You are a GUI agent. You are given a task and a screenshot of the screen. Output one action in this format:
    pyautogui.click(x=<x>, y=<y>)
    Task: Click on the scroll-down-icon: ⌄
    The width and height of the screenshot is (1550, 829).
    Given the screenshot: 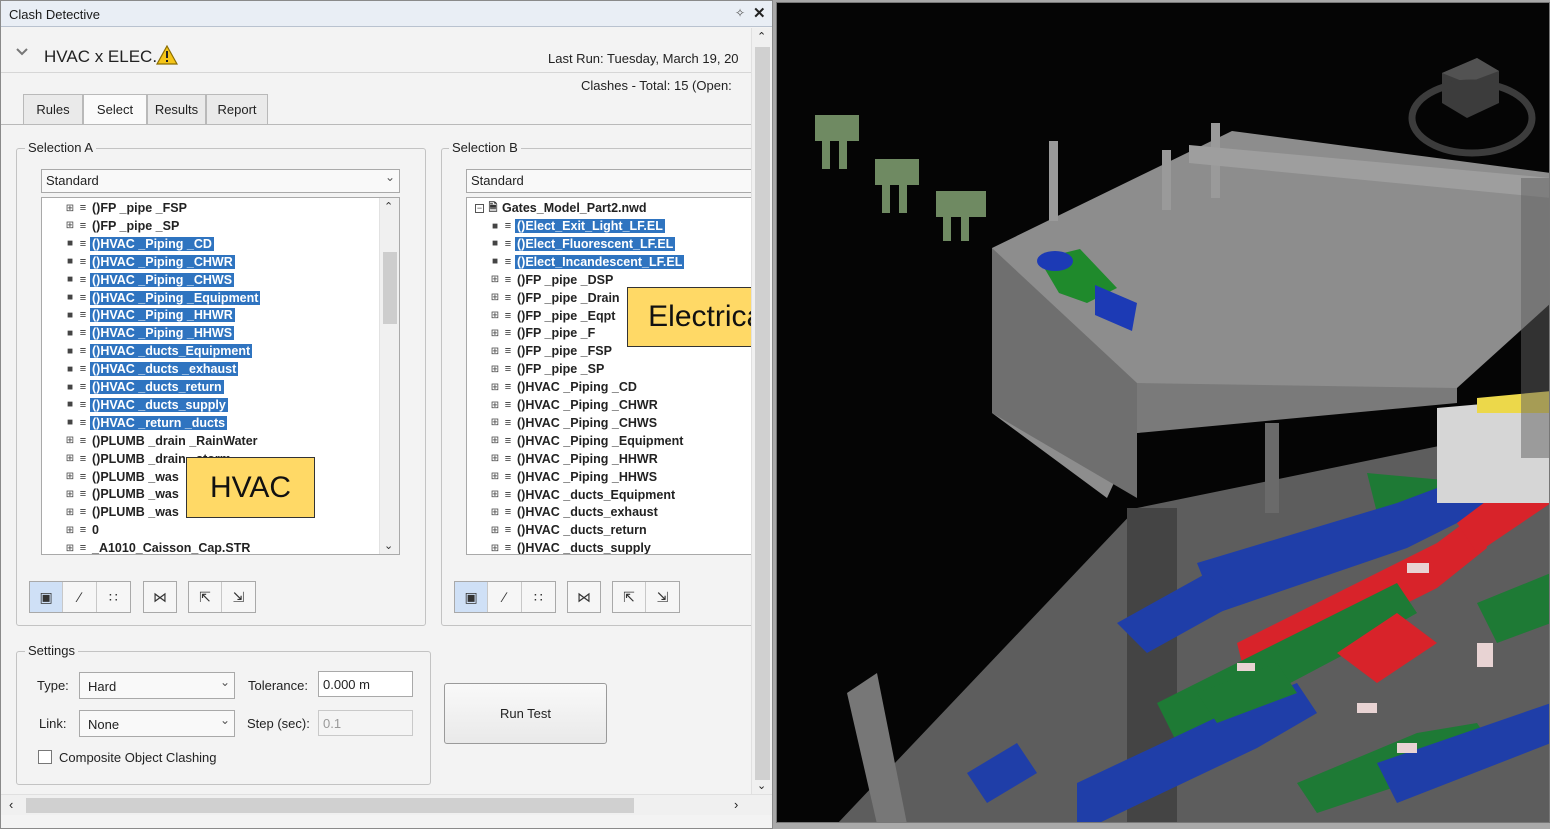 What is the action you would take?
    pyautogui.click(x=761, y=785)
    